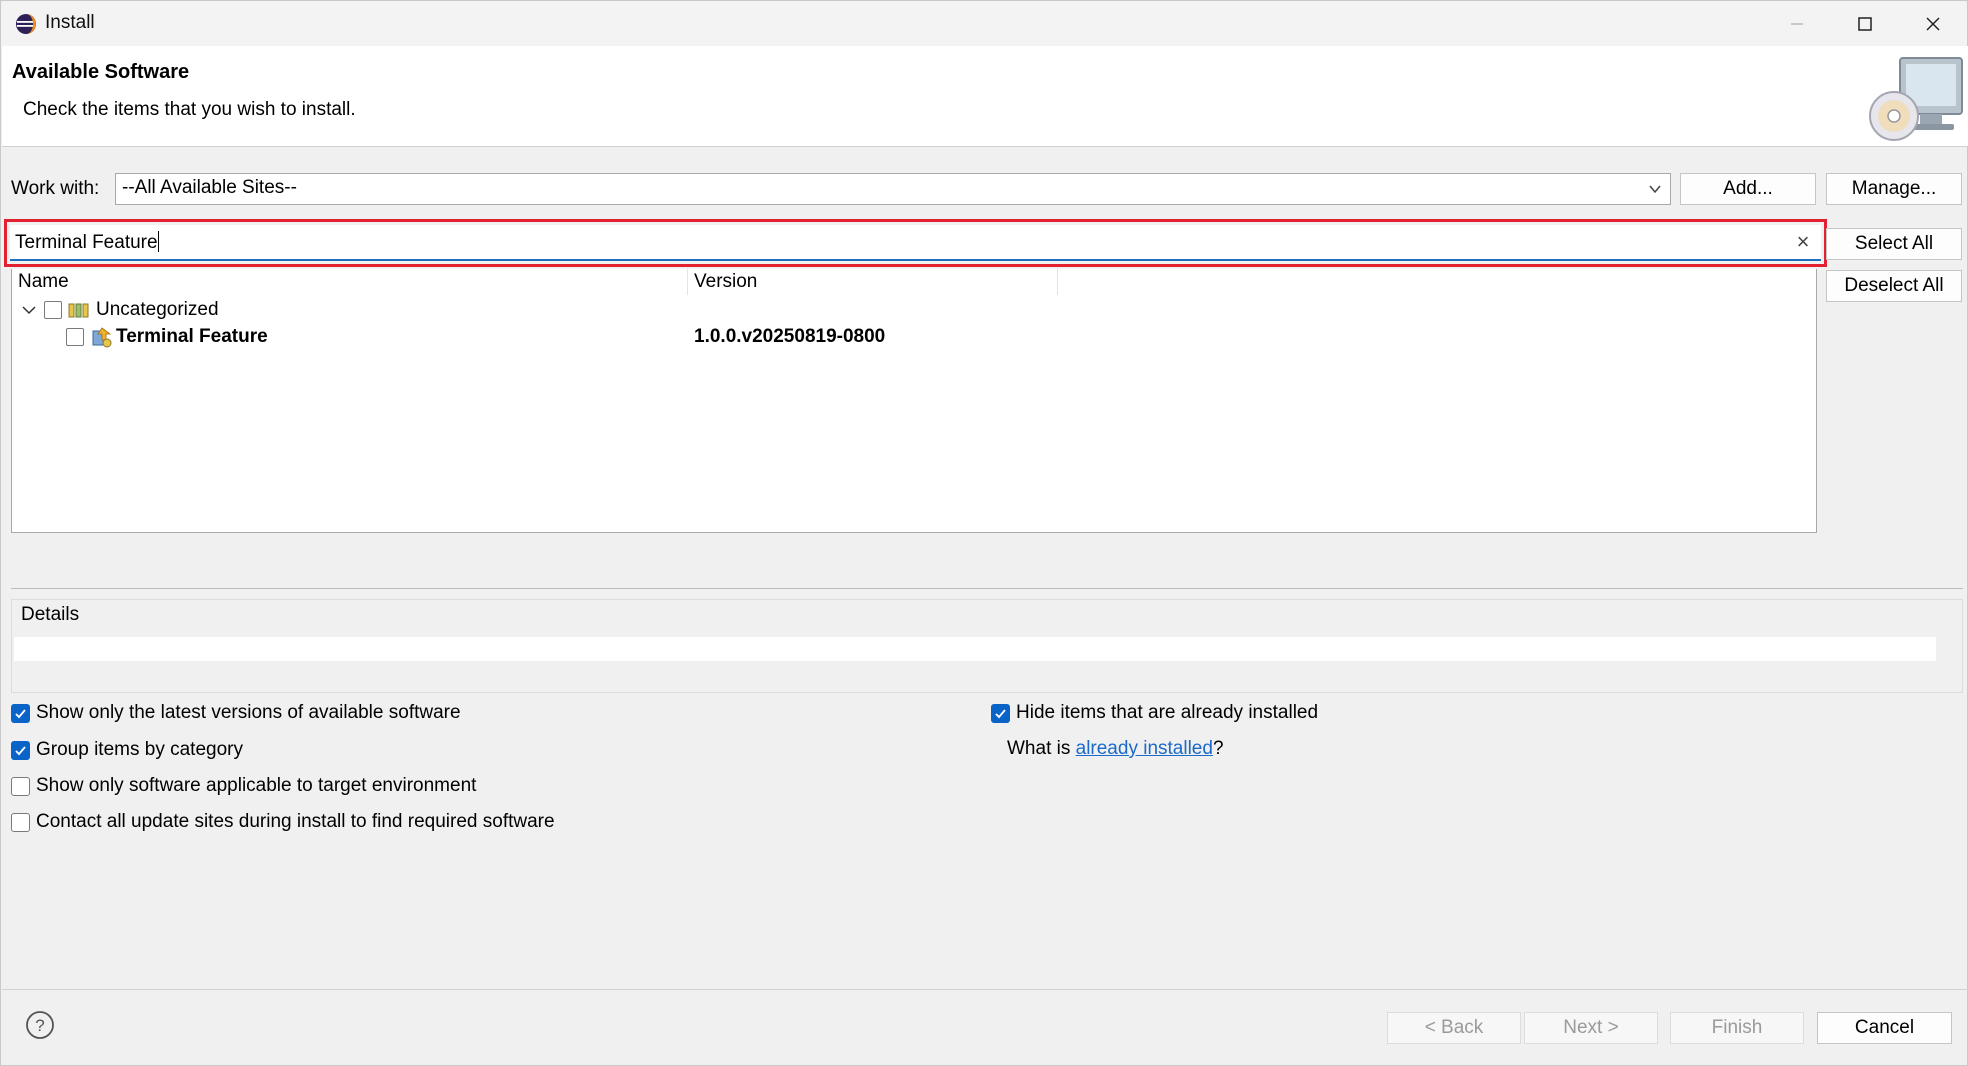  What do you see at coordinates (987, 588) in the screenshot?
I see `sash-divider` at bounding box center [987, 588].